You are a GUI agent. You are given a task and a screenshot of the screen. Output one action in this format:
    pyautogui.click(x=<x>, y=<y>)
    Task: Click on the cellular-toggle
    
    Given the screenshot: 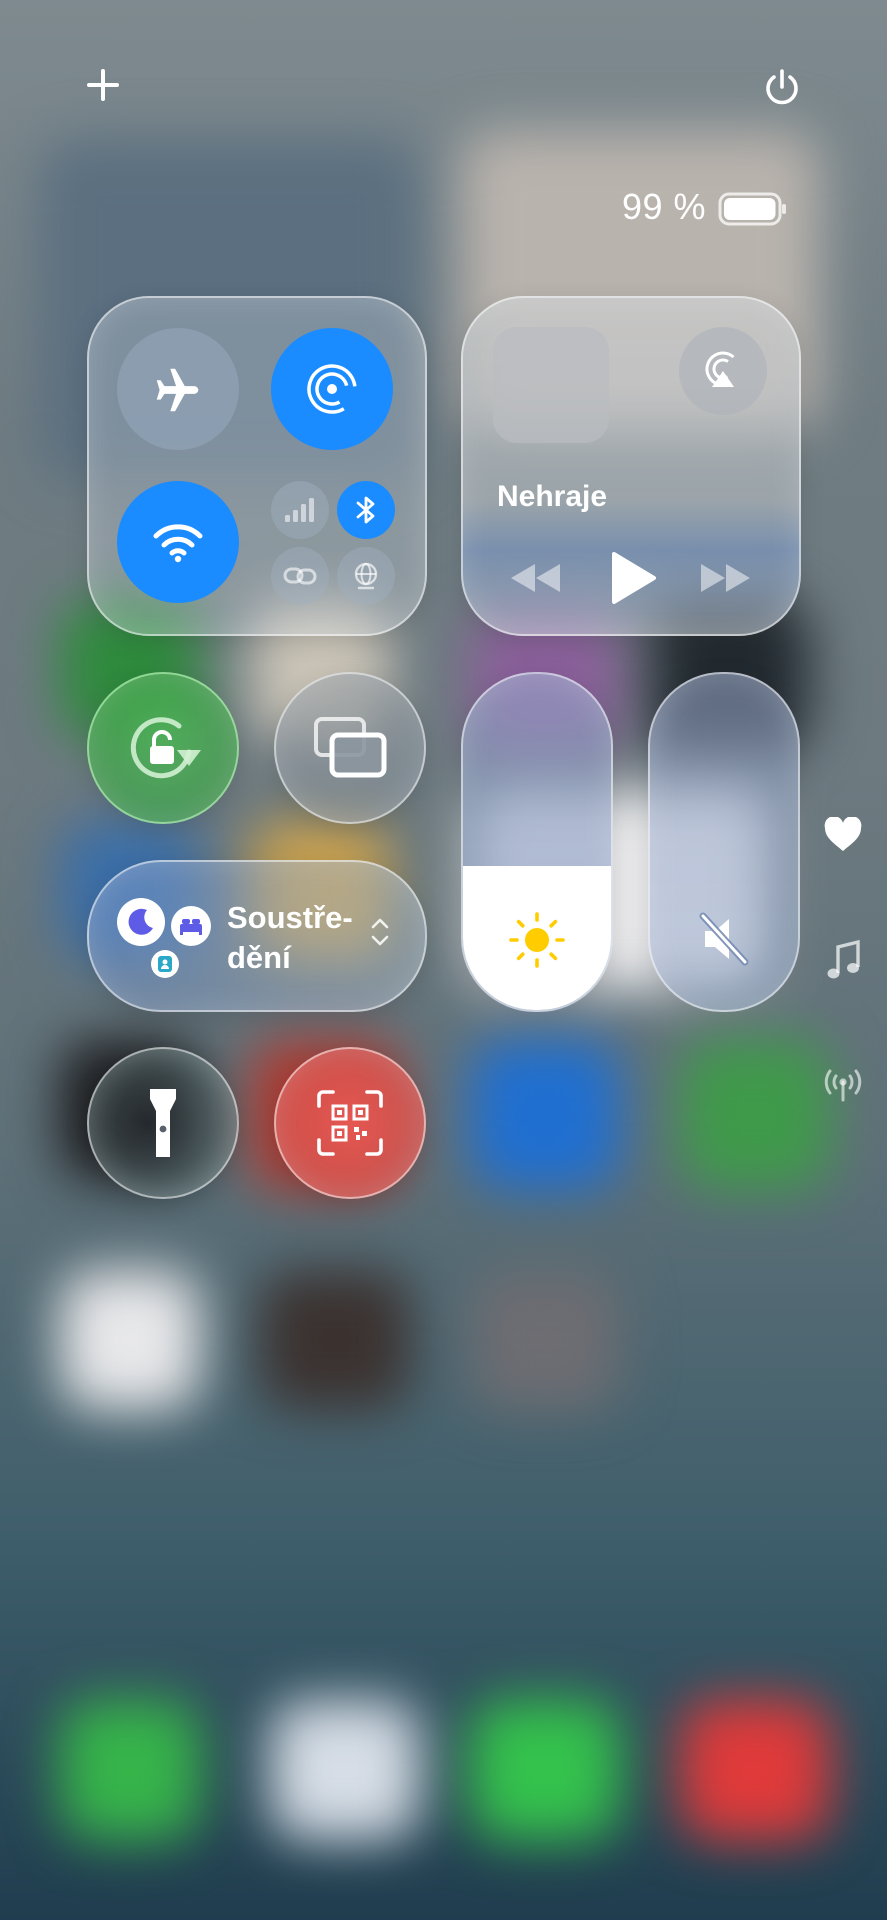 What is the action you would take?
    pyautogui.click(x=300, y=510)
    